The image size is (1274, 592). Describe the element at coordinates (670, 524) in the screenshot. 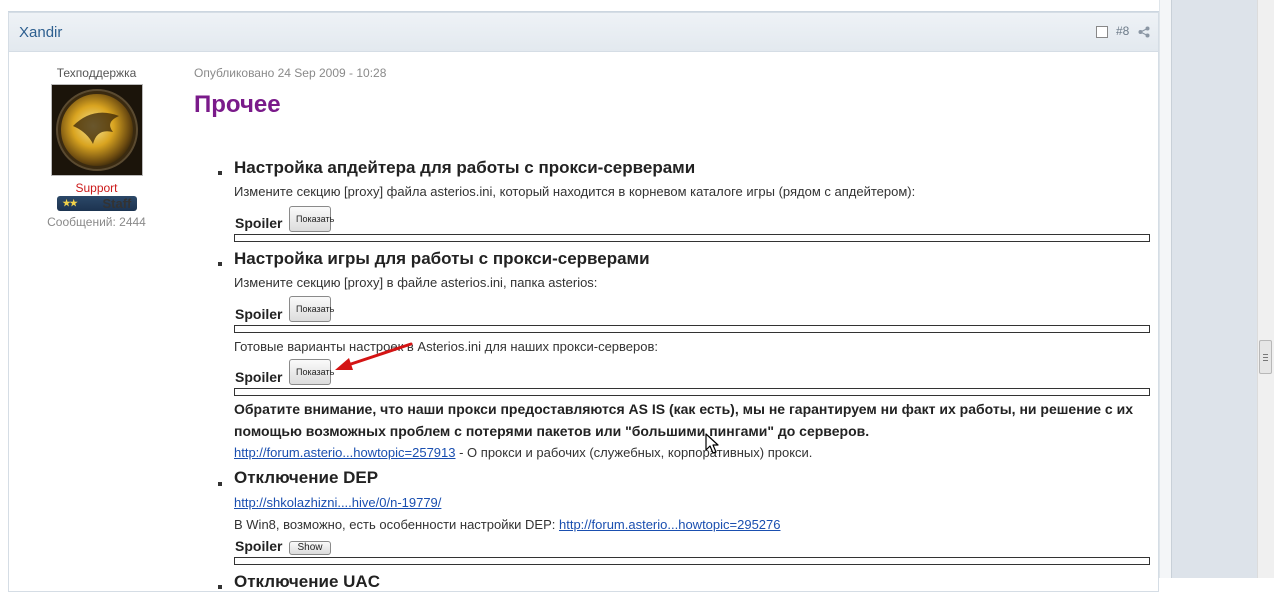

I see `dep-topic-link: http://forum.asterio...howtopic=295276` at that location.